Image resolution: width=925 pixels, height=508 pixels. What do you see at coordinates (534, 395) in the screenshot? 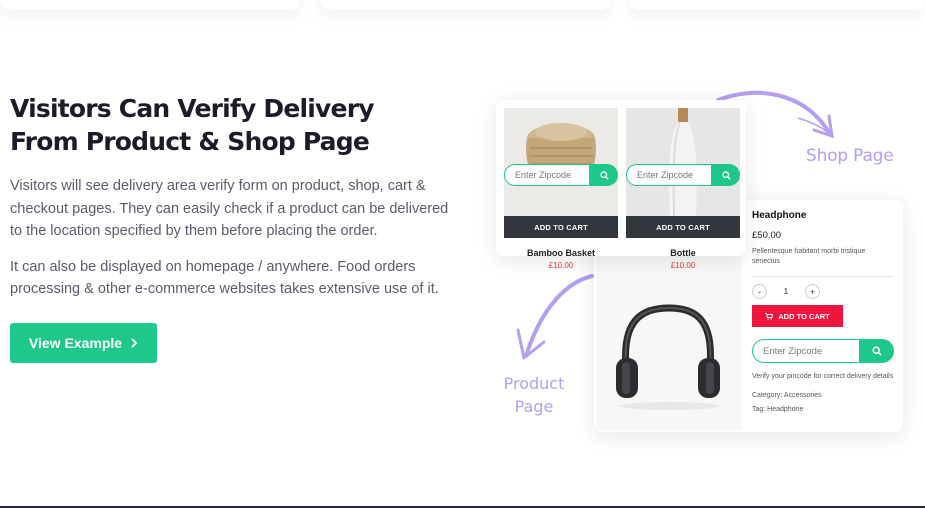
I see `product-page-label: Product Page` at bounding box center [534, 395].